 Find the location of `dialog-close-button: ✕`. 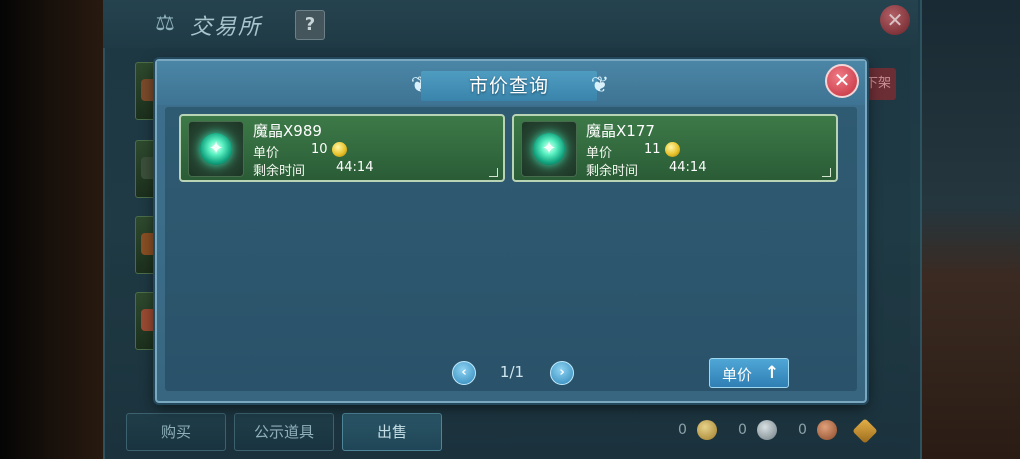

dialog-close-button: ✕ is located at coordinates (842, 81).